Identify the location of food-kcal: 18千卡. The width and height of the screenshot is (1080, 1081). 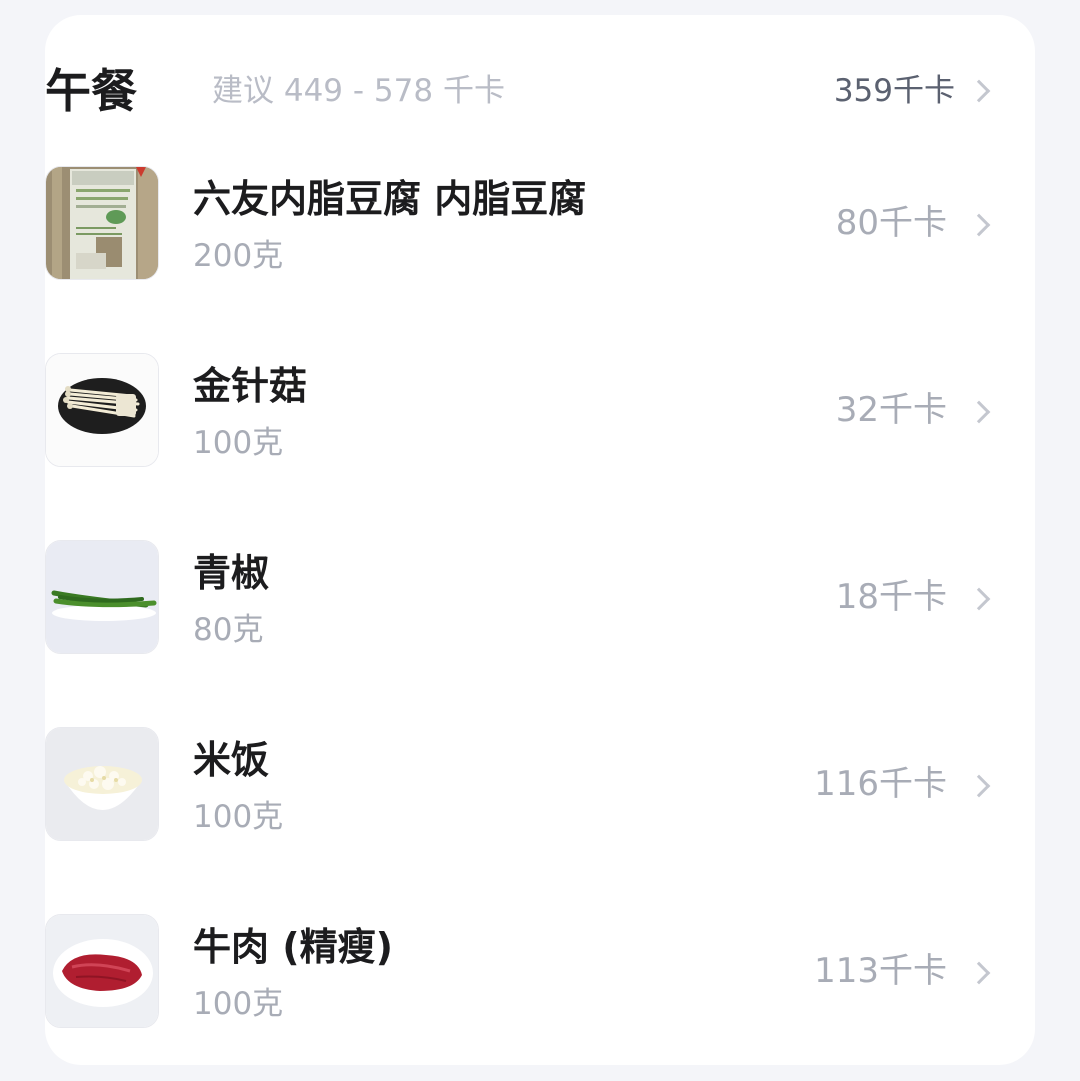
(891, 597).